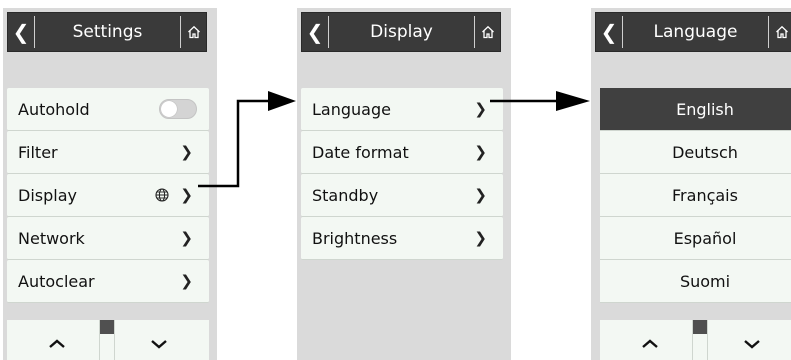  What do you see at coordinates (394, 139) in the screenshot?
I see `flow-connectors` at bounding box center [394, 139].